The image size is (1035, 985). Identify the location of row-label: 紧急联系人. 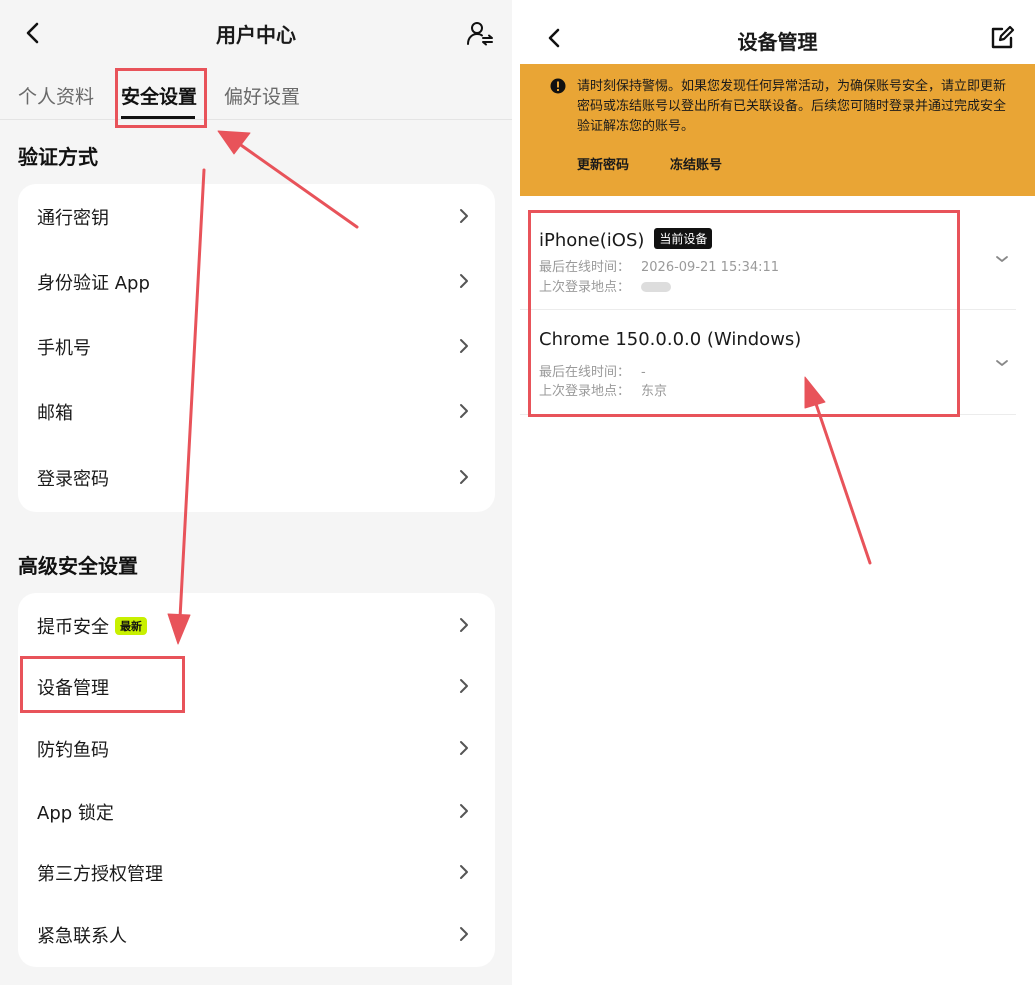
(82, 936).